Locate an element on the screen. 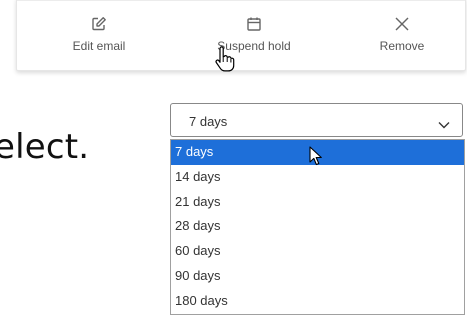 This screenshot has width=467, height=315. arrow-cursor-icon is located at coordinates (316, 158).